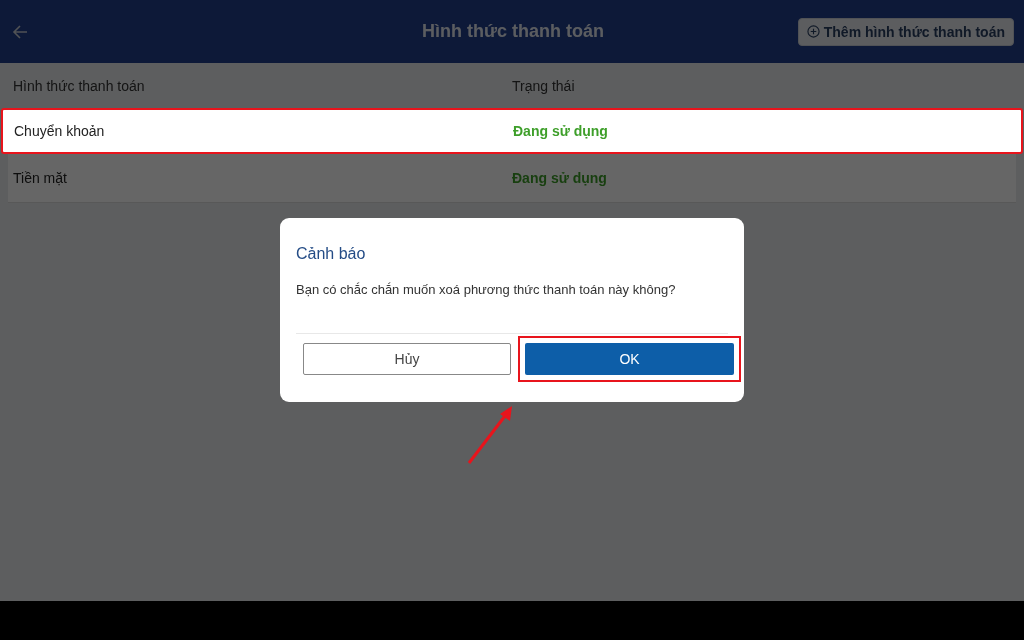  I want to click on dialog-title: Cảnh báo, so click(331, 254).